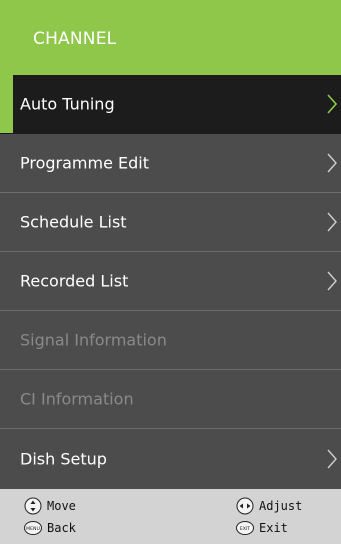 This screenshot has width=341, height=544. Describe the element at coordinates (170, 399) in the screenshot. I see `menu-item-ci-information: CI Information` at that location.